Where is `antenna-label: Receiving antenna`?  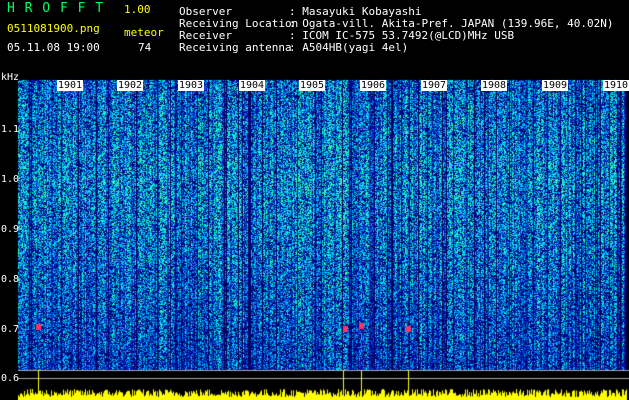
antenna-label: Receiving antenna is located at coordinates (235, 47).